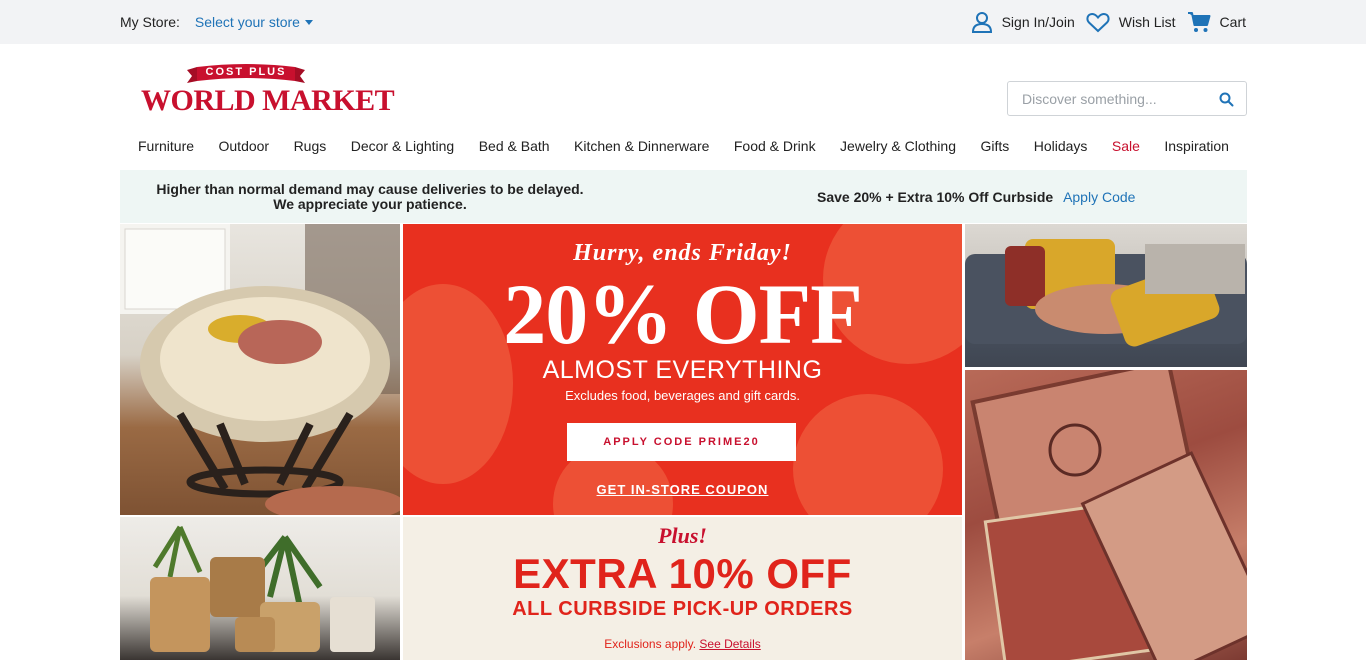 The width and height of the screenshot is (1366, 666). I want to click on plants-baskets-illustration, so click(262, 588).